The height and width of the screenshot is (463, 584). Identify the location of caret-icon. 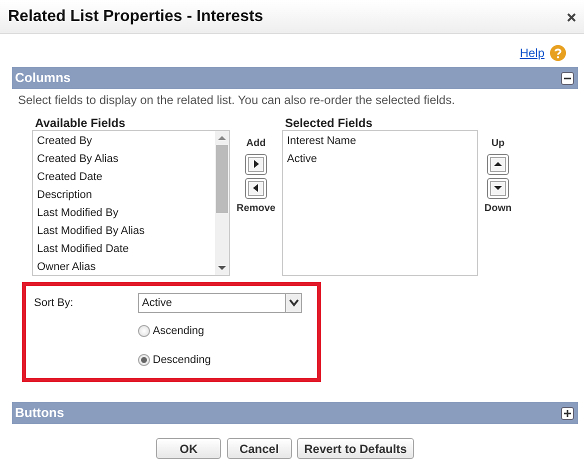
(293, 303).